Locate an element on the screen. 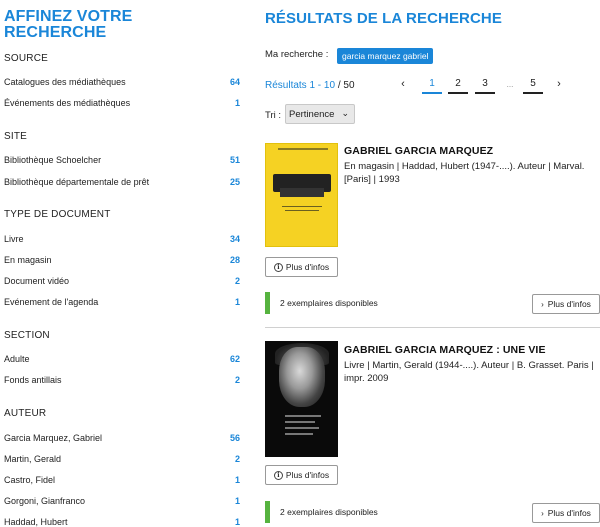  facet-count: 56 is located at coordinates (234, 438).